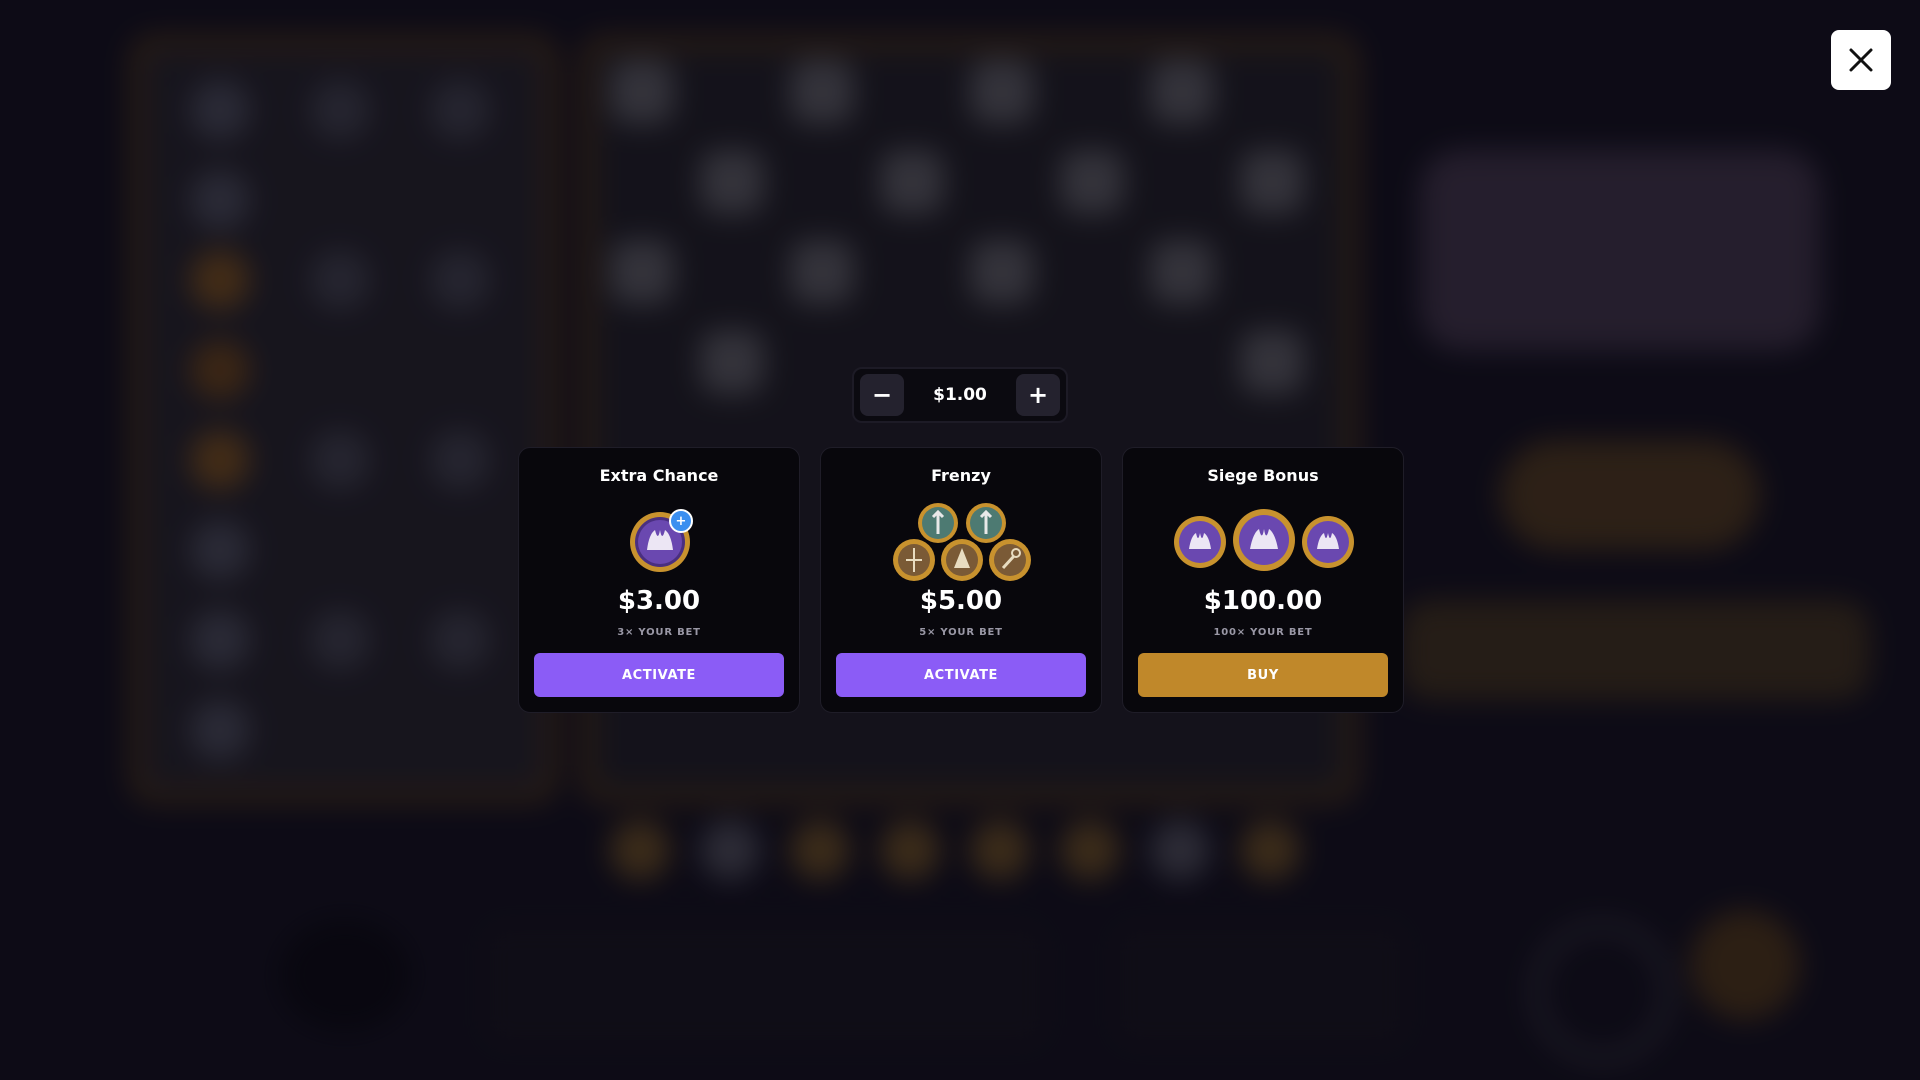 This screenshot has width=1920, height=1080. What do you see at coordinates (659, 475) in the screenshot?
I see `card-title: Extra Chance` at bounding box center [659, 475].